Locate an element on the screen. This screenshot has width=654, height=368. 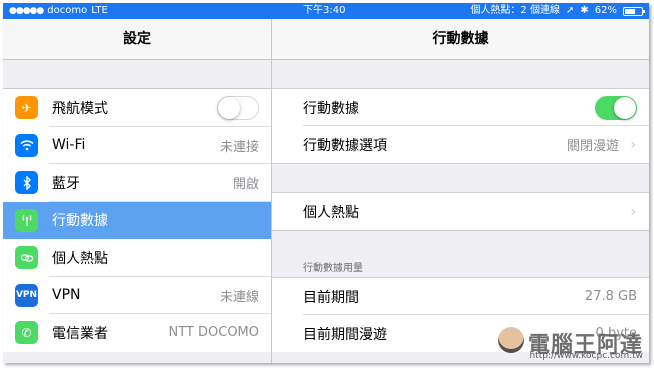
personal-hotspot-row: 個人熱點 › is located at coordinates (460, 211).